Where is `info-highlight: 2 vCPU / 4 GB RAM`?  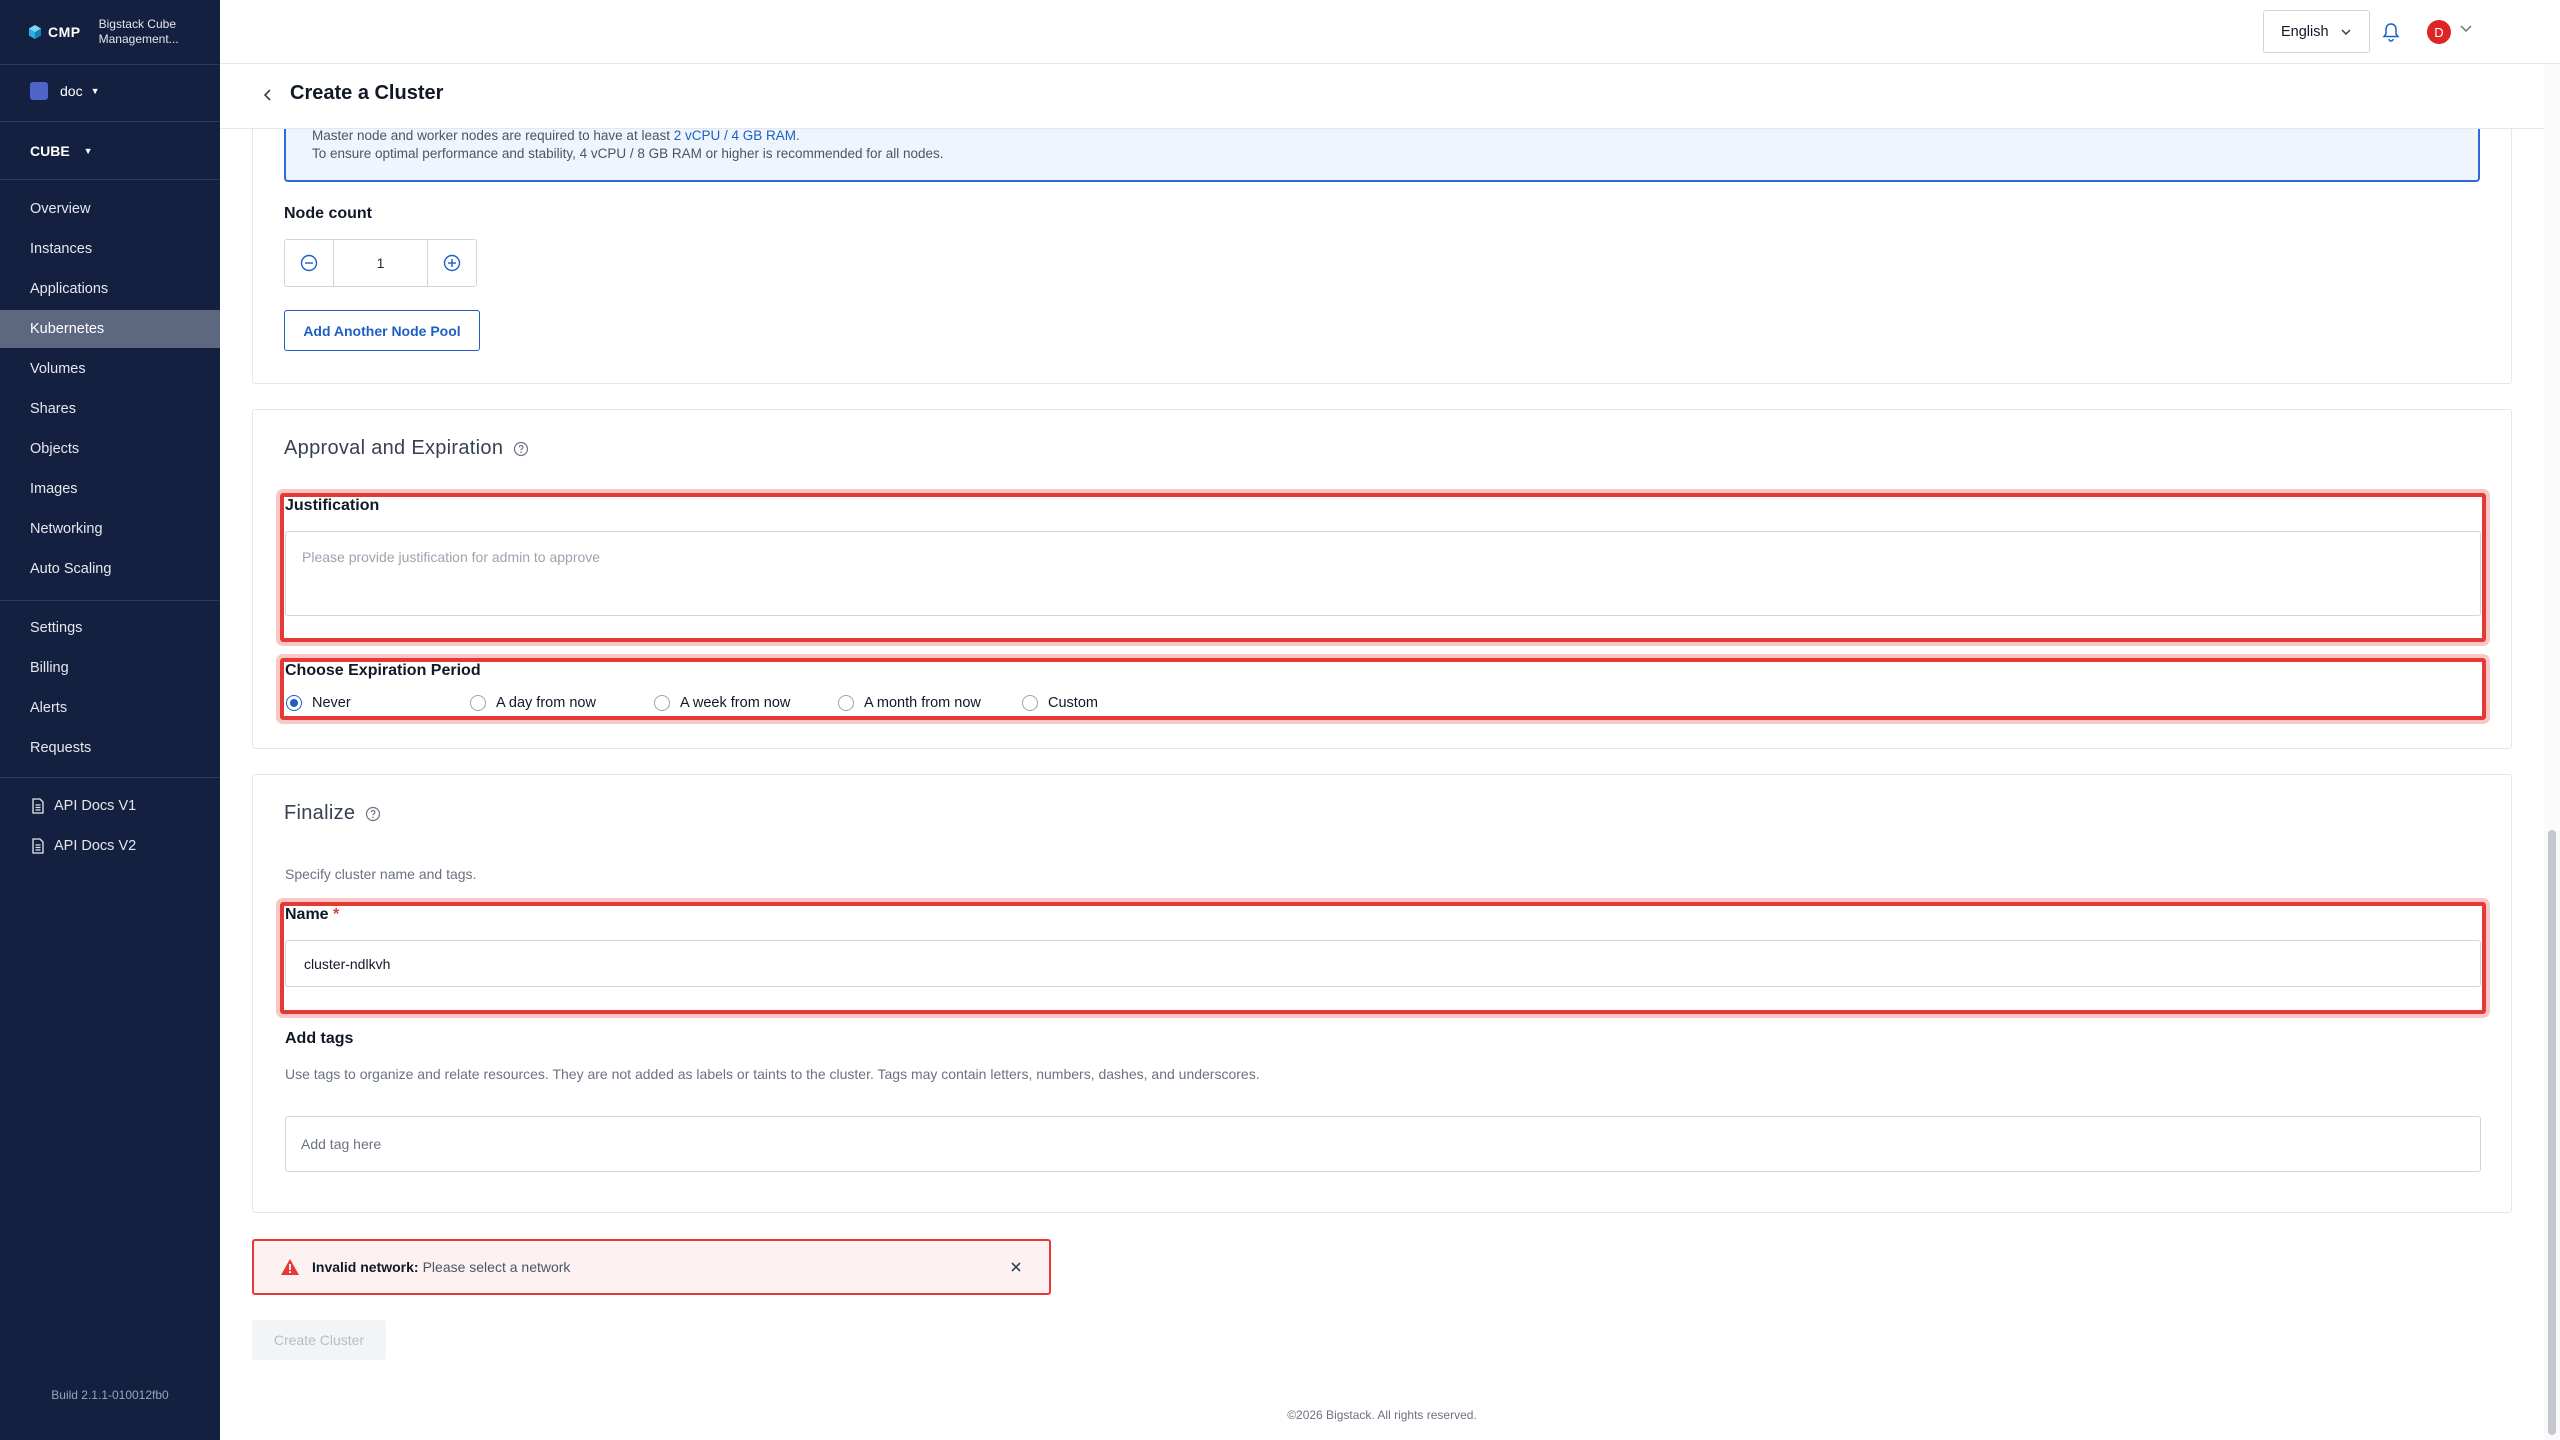 info-highlight: 2 vCPU / 4 GB RAM is located at coordinates (734, 135).